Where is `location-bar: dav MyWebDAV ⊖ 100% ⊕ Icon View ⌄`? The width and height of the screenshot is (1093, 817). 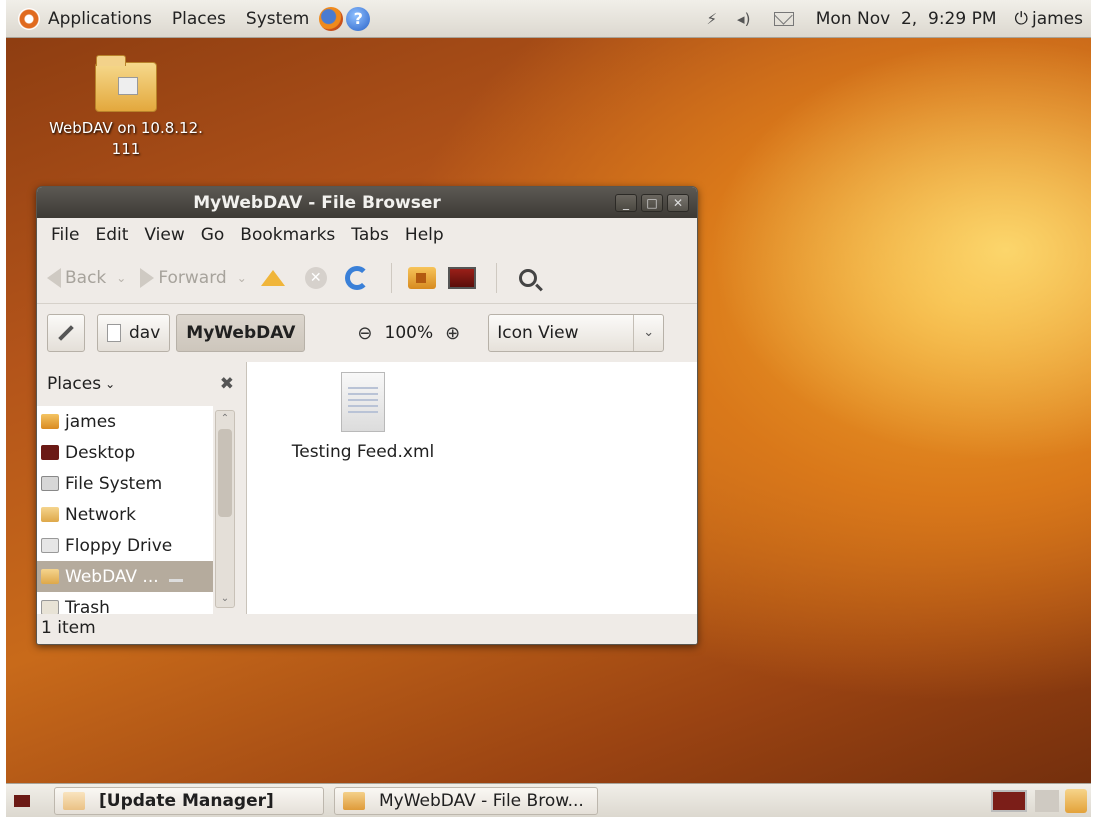 location-bar: dav MyWebDAV ⊖ 100% ⊕ Icon View ⌄ is located at coordinates (367, 333).